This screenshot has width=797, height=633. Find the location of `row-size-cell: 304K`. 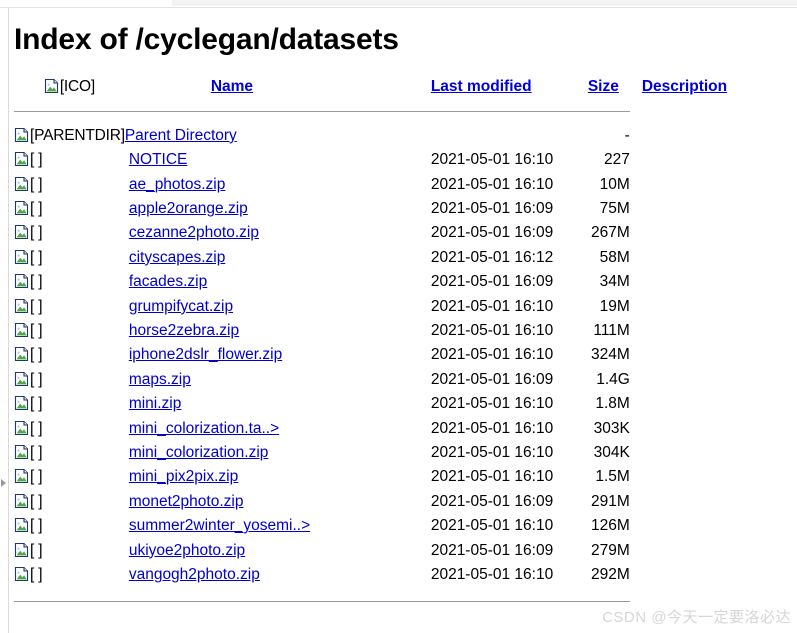

row-size-cell: 304K is located at coordinates (611, 453).